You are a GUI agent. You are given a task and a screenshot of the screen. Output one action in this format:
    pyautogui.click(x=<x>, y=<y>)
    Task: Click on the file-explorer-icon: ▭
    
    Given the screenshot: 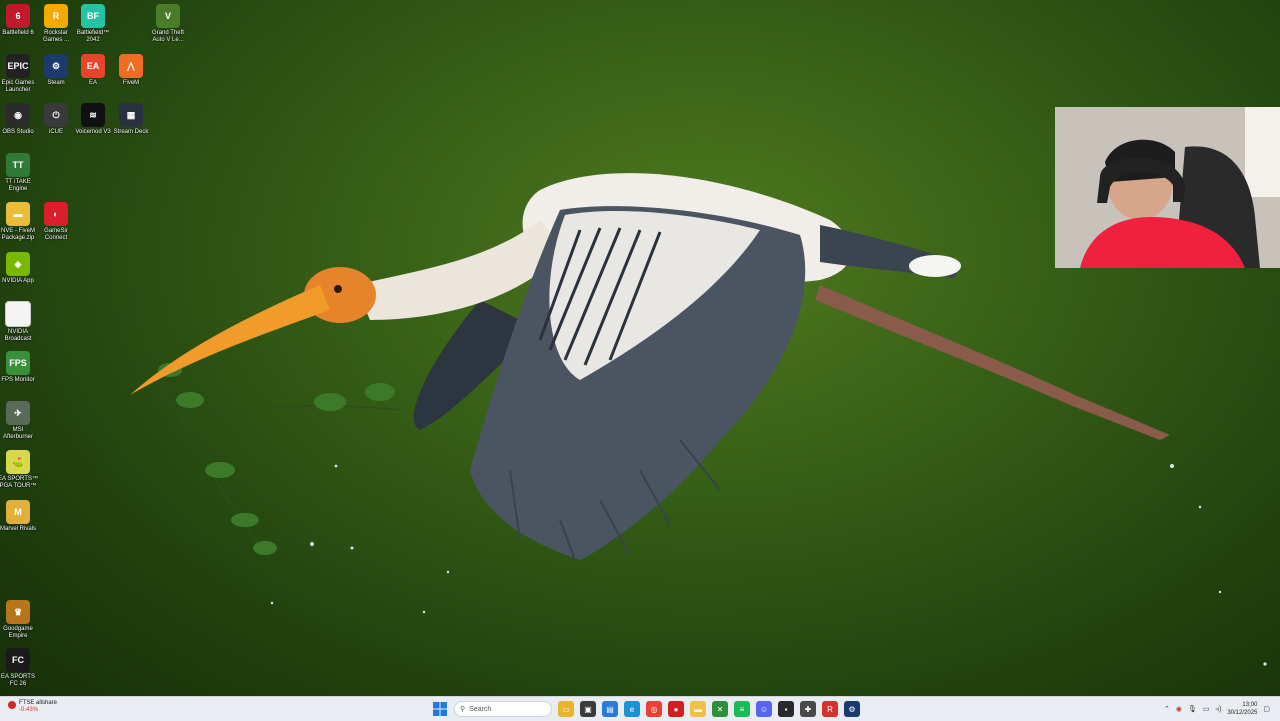 What is the action you would take?
    pyautogui.click(x=566, y=709)
    